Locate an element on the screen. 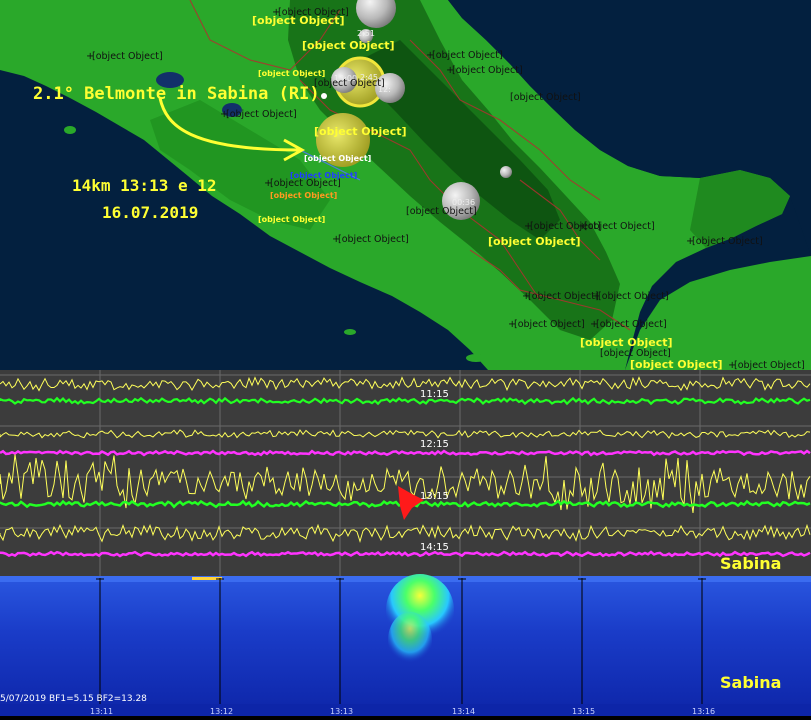 The height and width of the screenshot is (720, 811). spectrogram-energy-tail is located at coordinates (410, 640).